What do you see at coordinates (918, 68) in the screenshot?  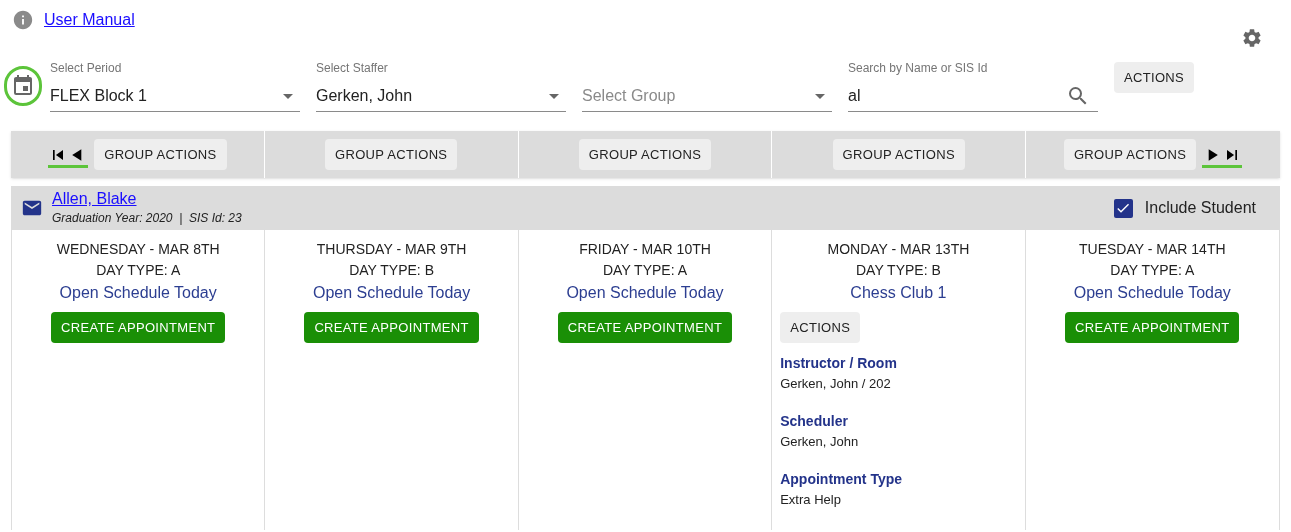 I see `field-label: Search by Name or SIS Id` at bounding box center [918, 68].